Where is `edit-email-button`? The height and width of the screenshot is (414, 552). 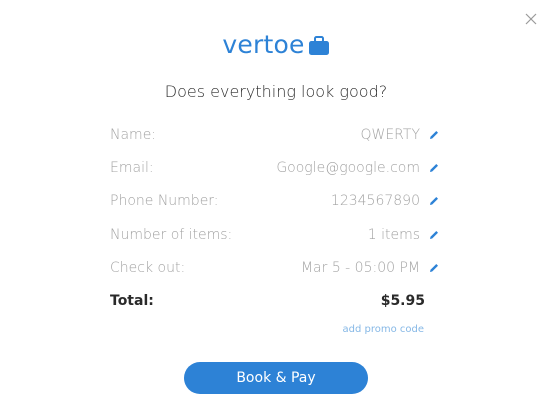
edit-email-button is located at coordinates (434, 168).